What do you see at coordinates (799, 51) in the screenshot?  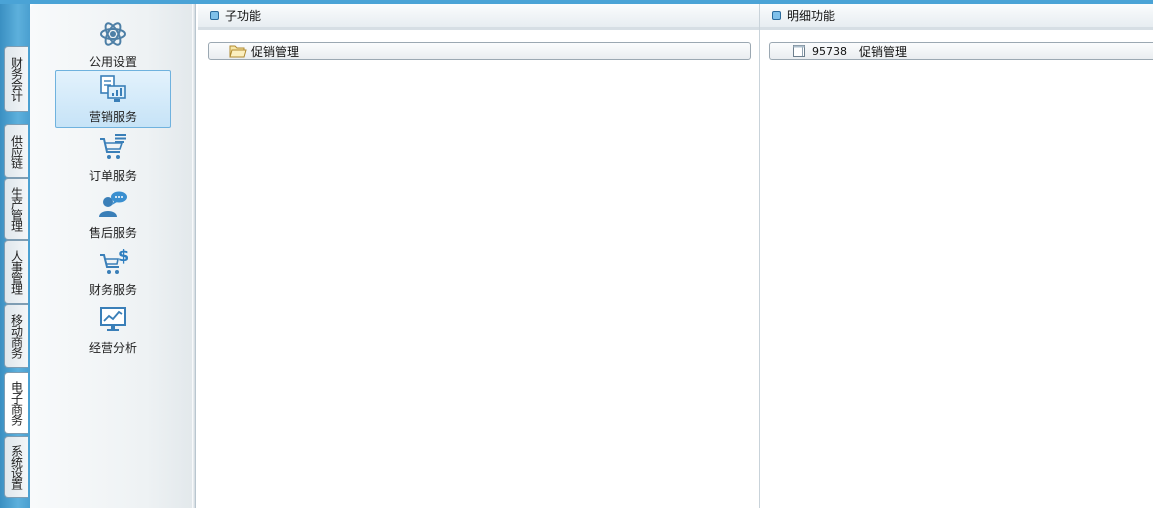 I see `page-icon` at bounding box center [799, 51].